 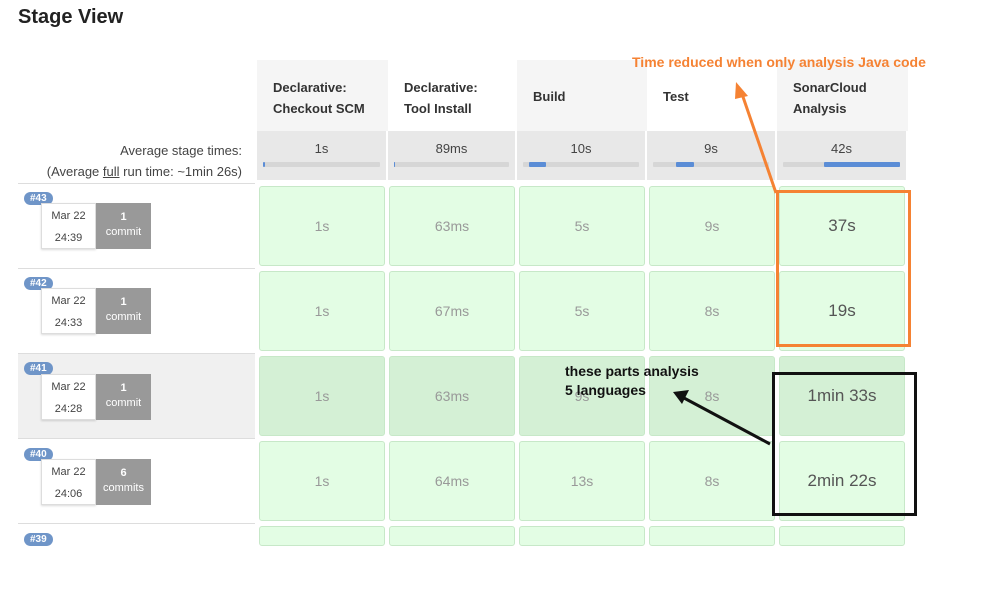 I want to click on annotation-arrows, so click(x=725, y=264).